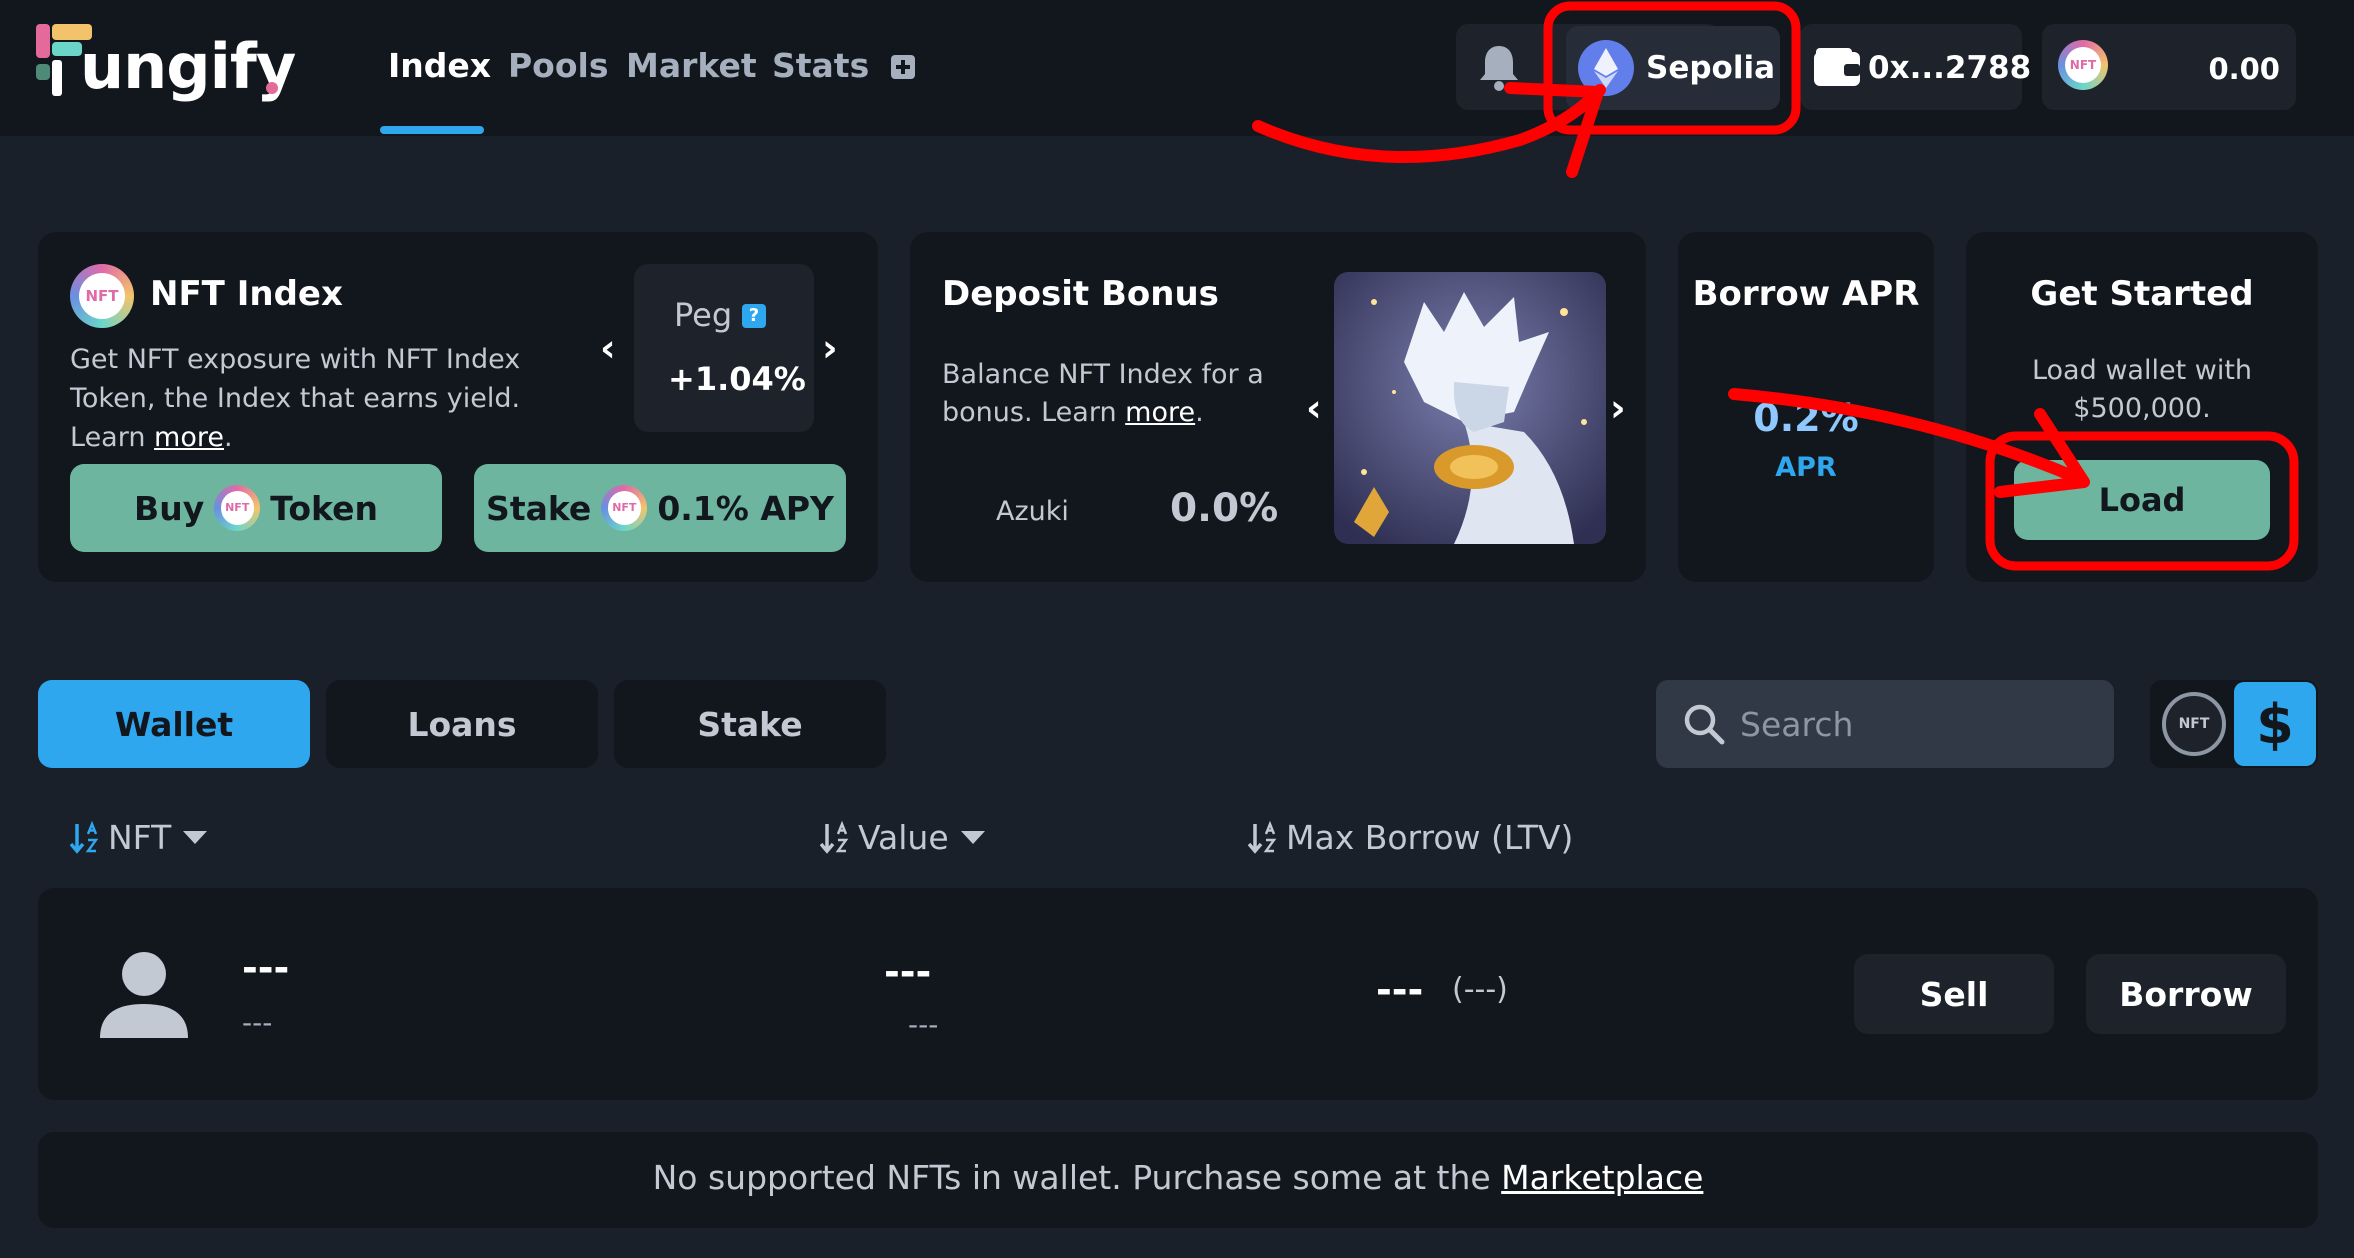 The width and height of the screenshot is (2354, 1258). I want to click on wallet-address: 0x...2788, so click(1950, 68).